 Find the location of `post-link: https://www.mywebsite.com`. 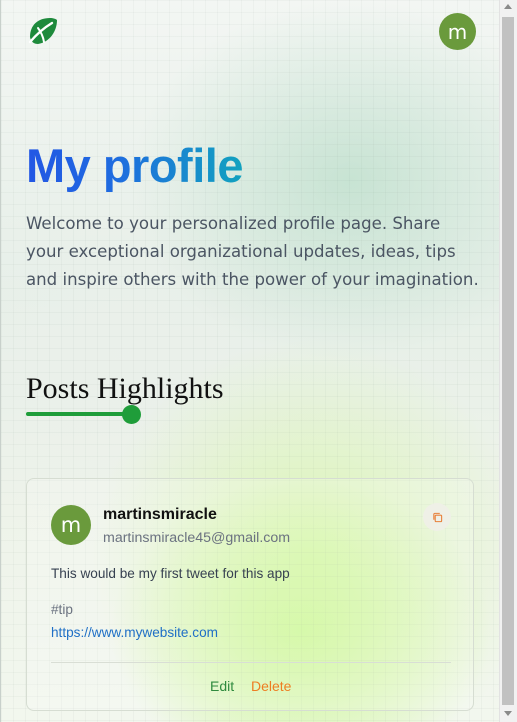

post-link: https://www.mywebsite.com is located at coordinates (134, 632).